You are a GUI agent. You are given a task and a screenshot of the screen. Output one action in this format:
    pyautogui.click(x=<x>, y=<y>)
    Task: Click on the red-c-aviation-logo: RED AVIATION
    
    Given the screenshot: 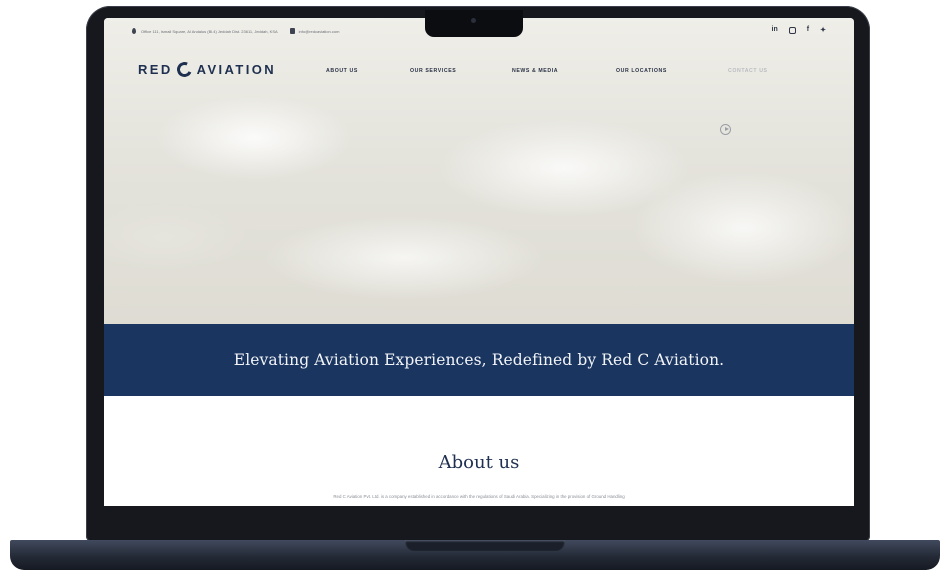 What is the action you would take?
    pyautogui.click(x=207, y=69)
    